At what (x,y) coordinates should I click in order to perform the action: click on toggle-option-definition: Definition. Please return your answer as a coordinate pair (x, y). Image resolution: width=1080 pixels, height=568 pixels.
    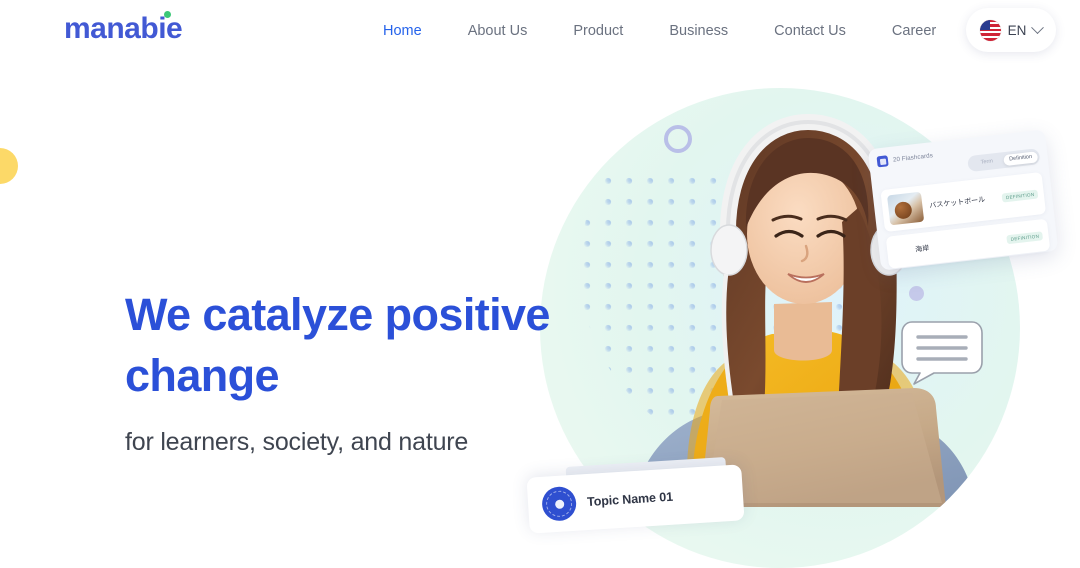
    Looking at the image, I should click on (1021, 158).